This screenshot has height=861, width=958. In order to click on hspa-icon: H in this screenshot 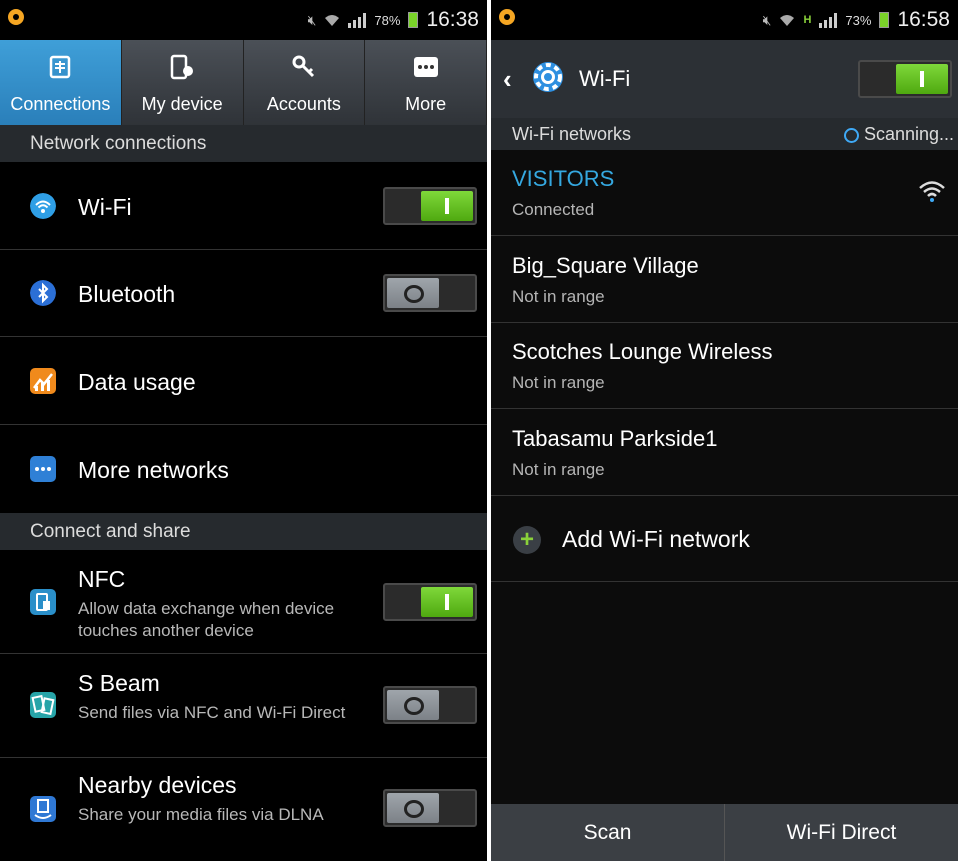, I will do `click(807, 20)`.